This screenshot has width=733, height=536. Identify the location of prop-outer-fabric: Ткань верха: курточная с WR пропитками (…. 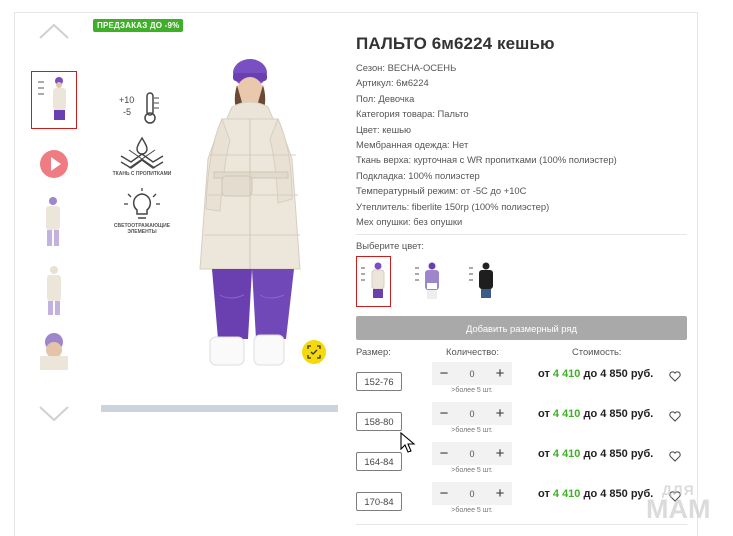
(486, 160).